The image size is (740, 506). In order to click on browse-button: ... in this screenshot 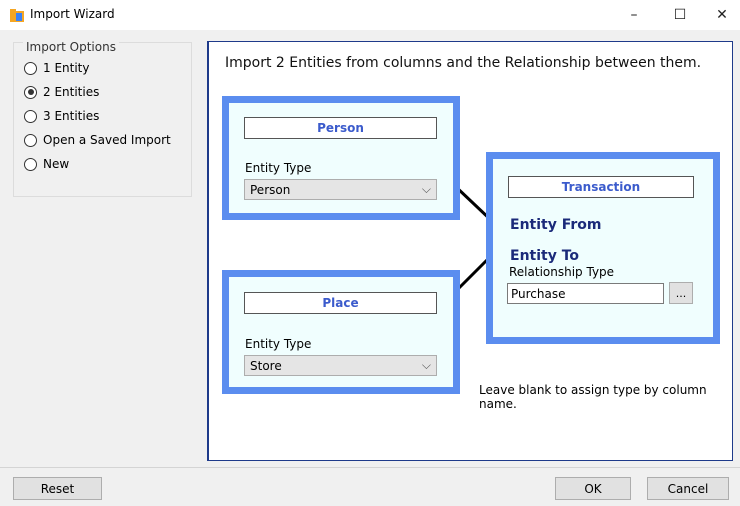, I will do `click(681, 293)`.